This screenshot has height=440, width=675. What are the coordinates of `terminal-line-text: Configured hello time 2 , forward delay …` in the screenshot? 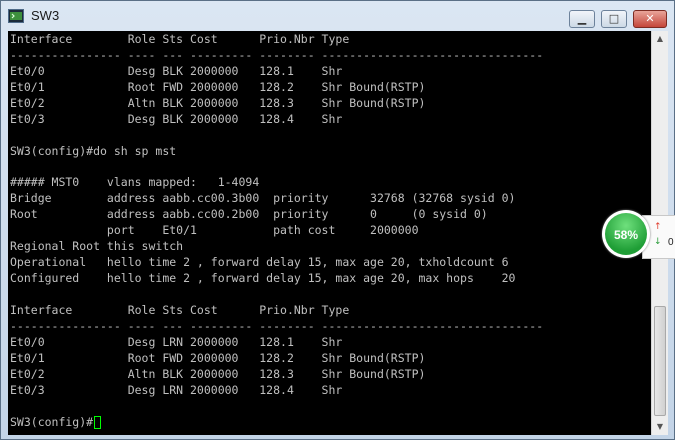 It's located at (263, 278).